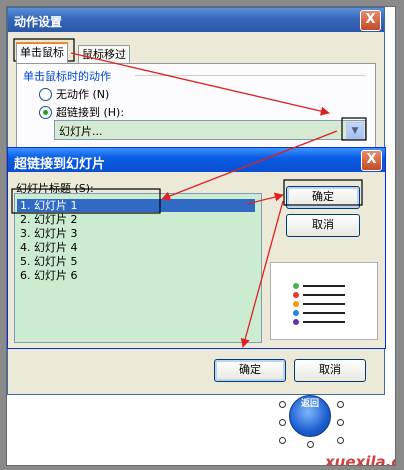 This screenshot has width=404, height=470. What do you see at coordinates (330, 370) in the screenshot?
I see `cancel-button: 取消` at bounding box center [330, 370].